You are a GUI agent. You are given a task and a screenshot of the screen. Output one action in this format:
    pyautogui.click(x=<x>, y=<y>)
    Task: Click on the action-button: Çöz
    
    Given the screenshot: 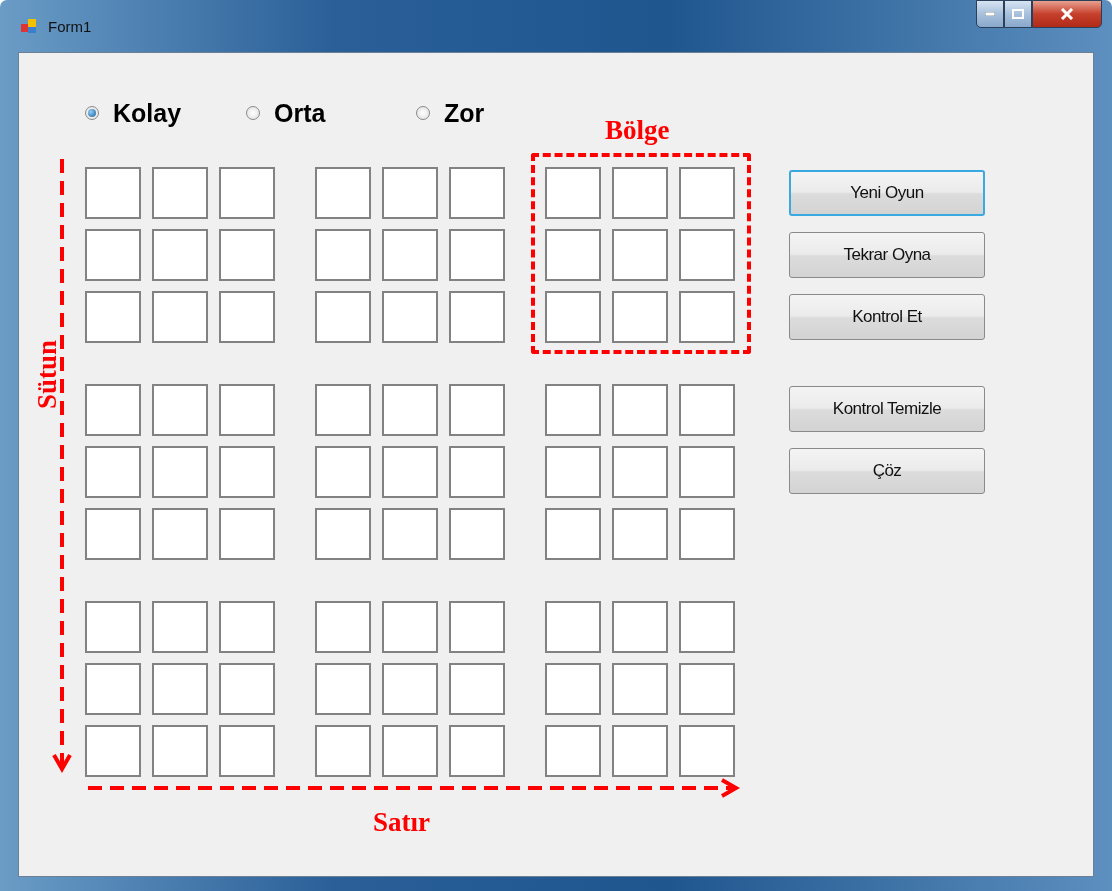 What is the action you would take?
    pyautogui.click(x=887, y=471)
    